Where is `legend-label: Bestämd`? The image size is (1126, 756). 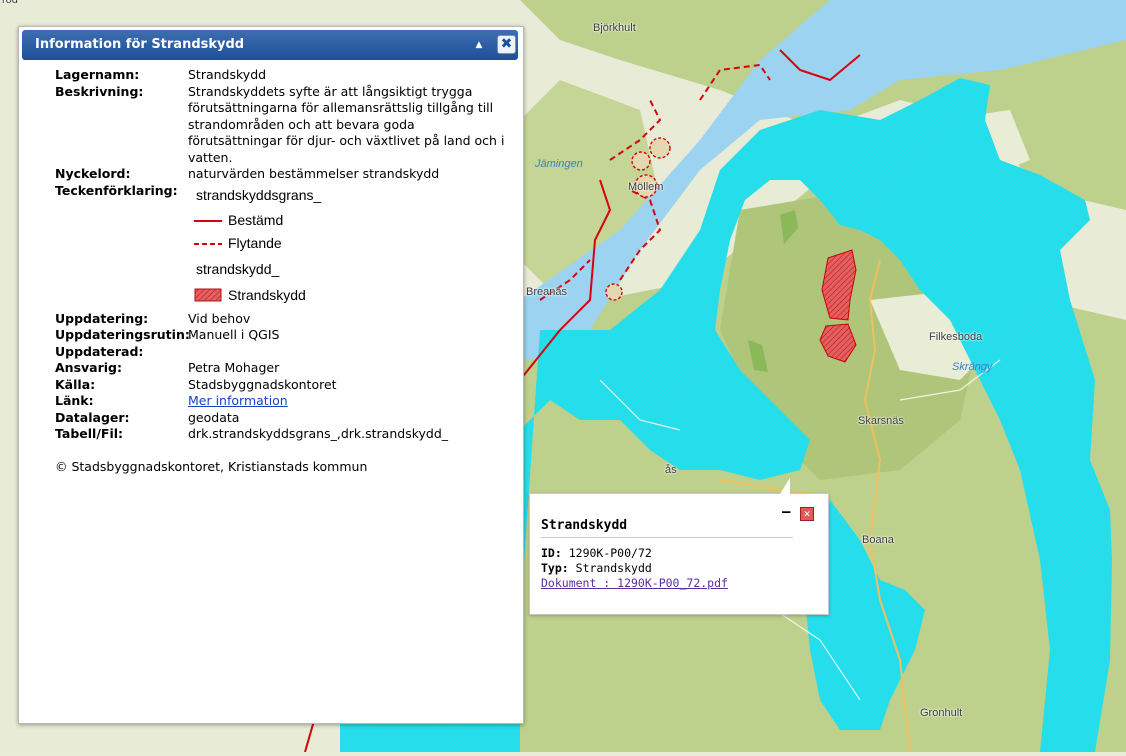 legend-label: Bestämd is located at coordinates (256, 220).